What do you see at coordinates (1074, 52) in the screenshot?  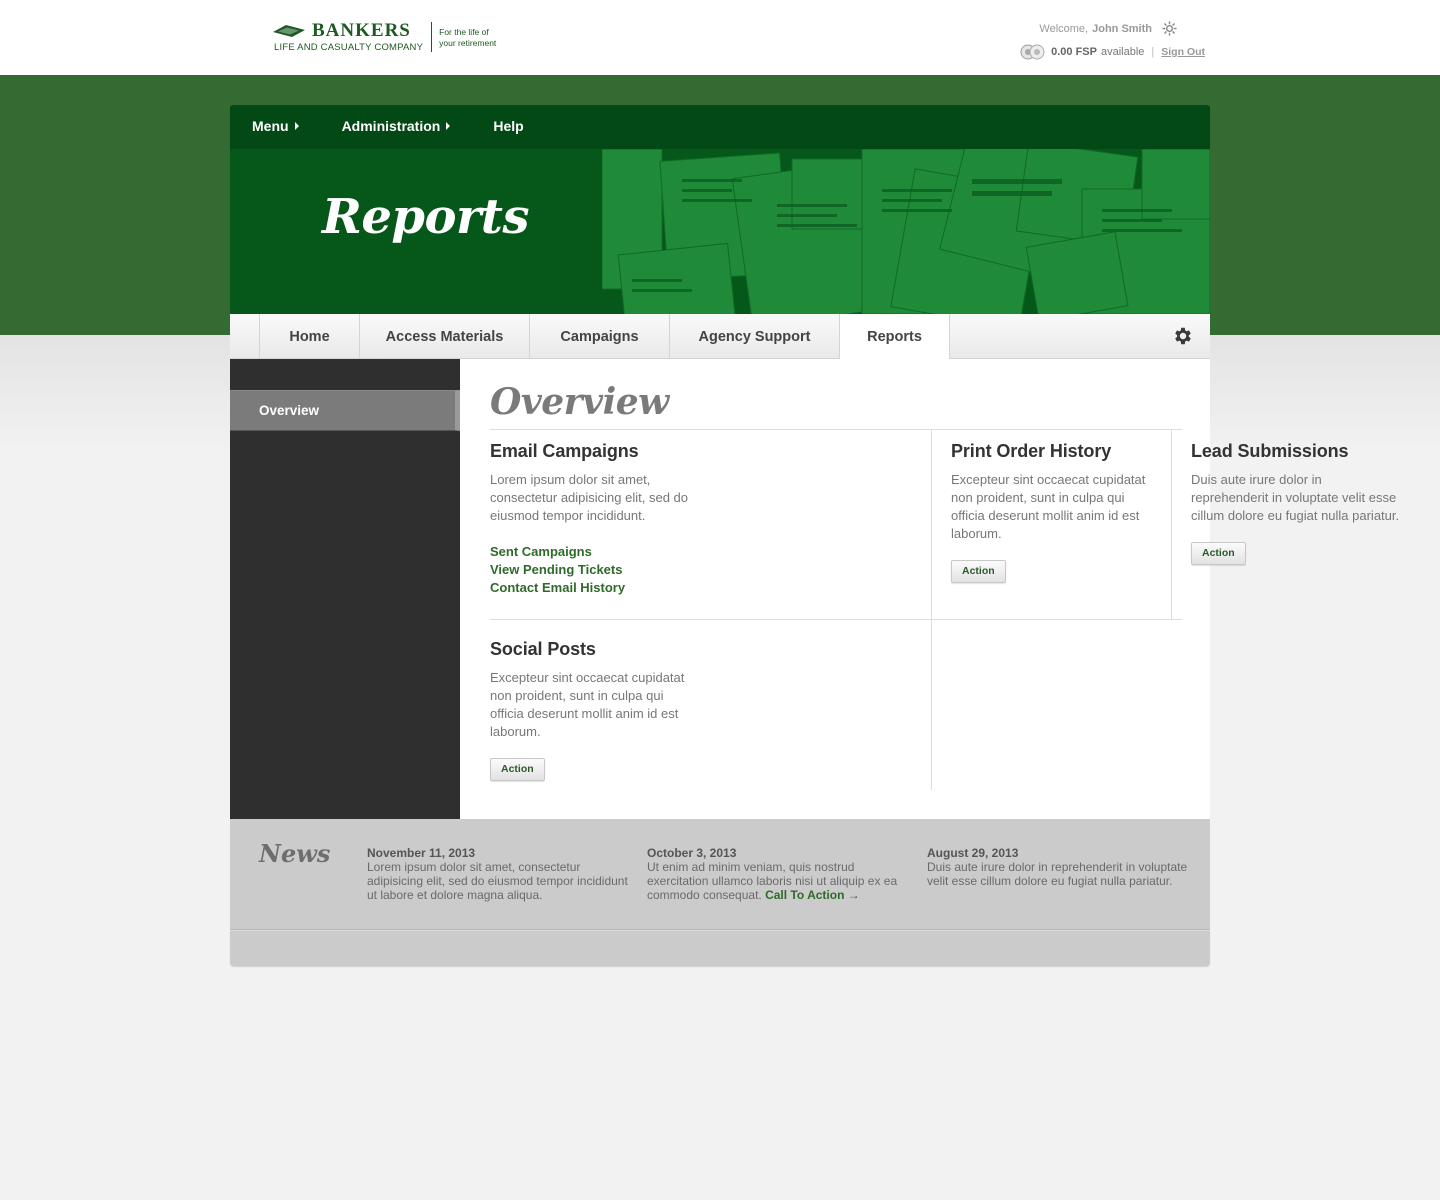 I see `fsp-value: 0.00 FSP` at bounding box center [1074, 52].